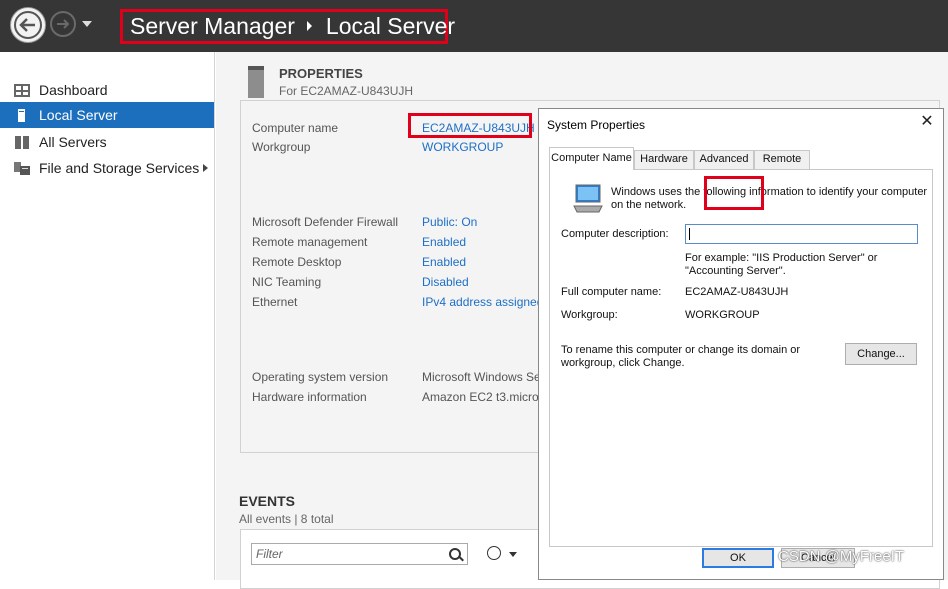  Describe the element at coordinates (649, 205) in the screenshot. I see `intro-text-line2: on the network.` at that location.